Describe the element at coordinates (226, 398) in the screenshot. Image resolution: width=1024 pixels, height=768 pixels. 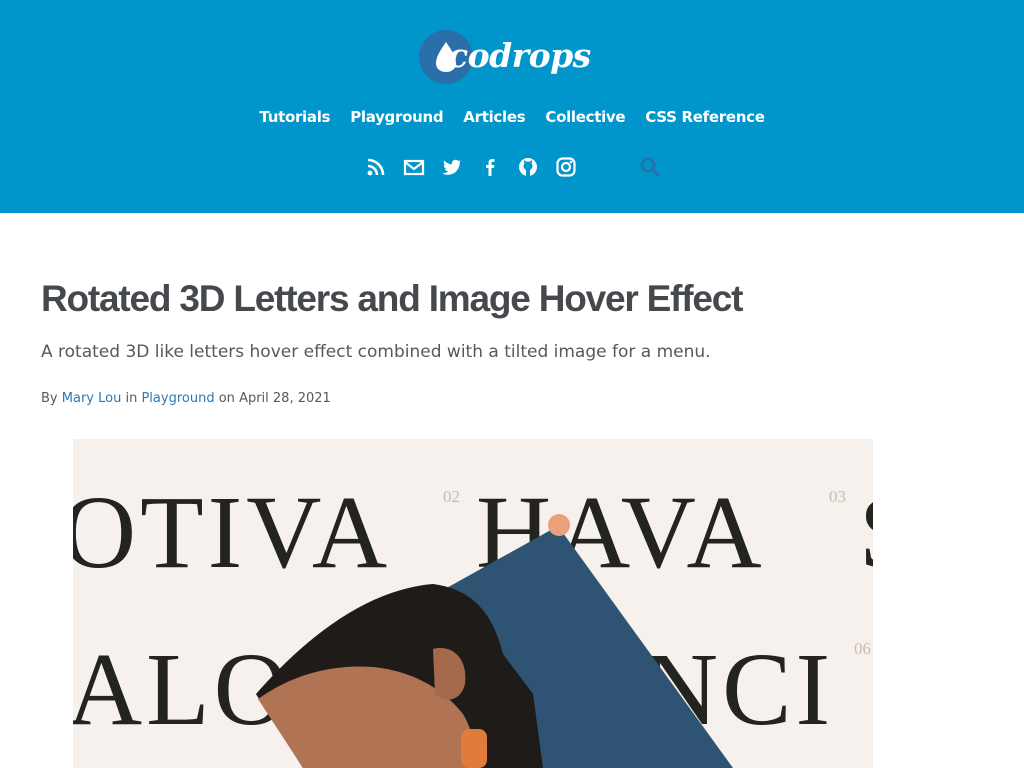
I see `meta-on: on` at that location.